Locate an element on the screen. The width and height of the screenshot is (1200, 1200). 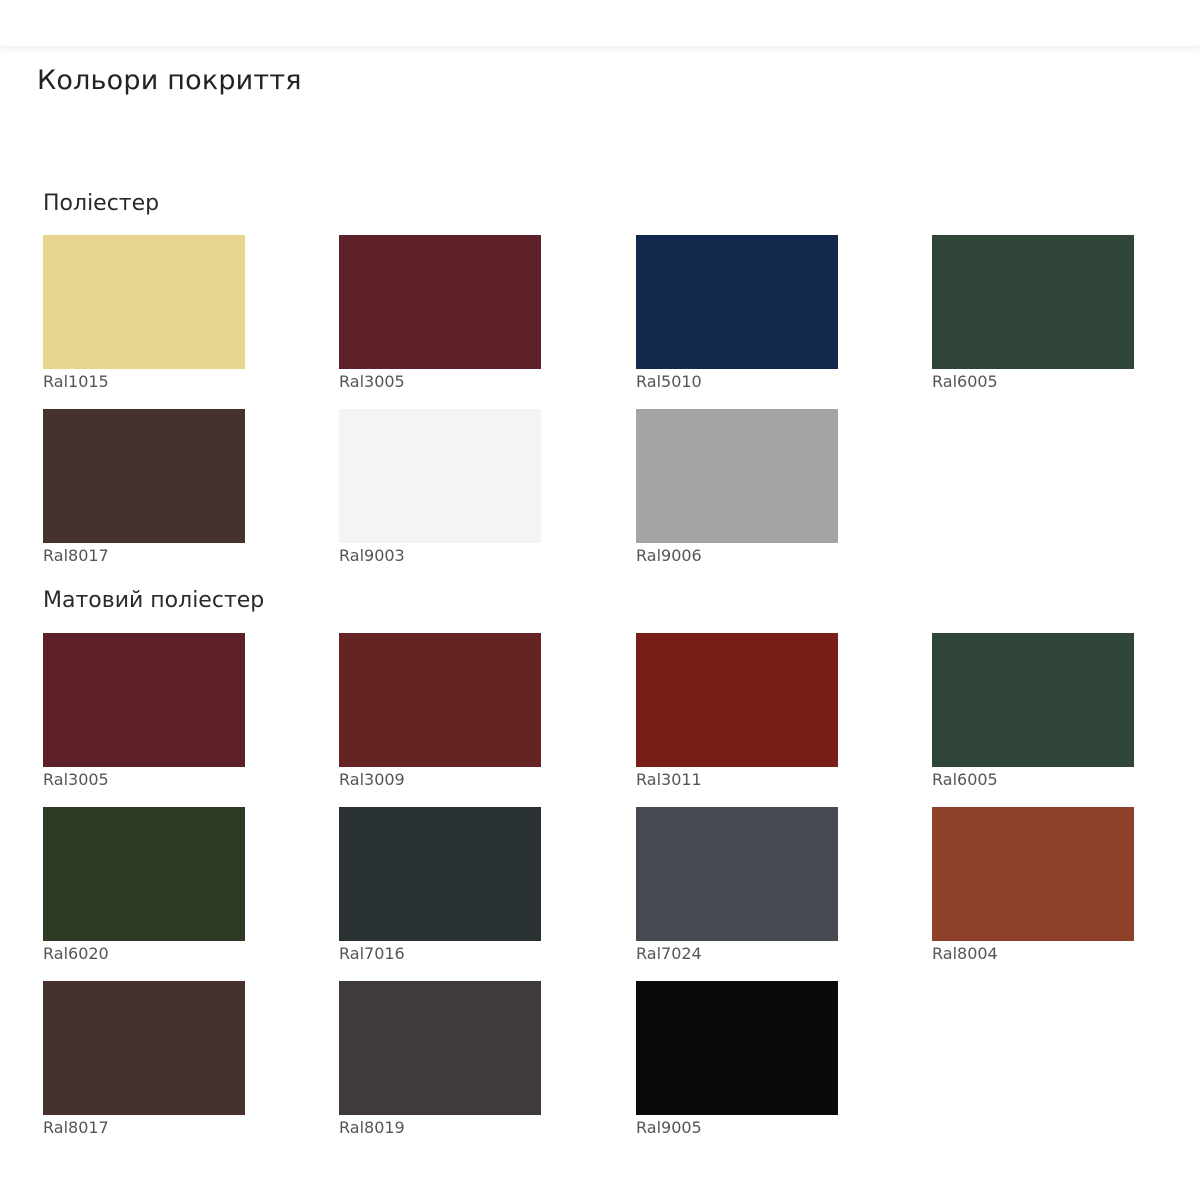
color-code-label: Ral7016 is located at coordinates (372, 953).